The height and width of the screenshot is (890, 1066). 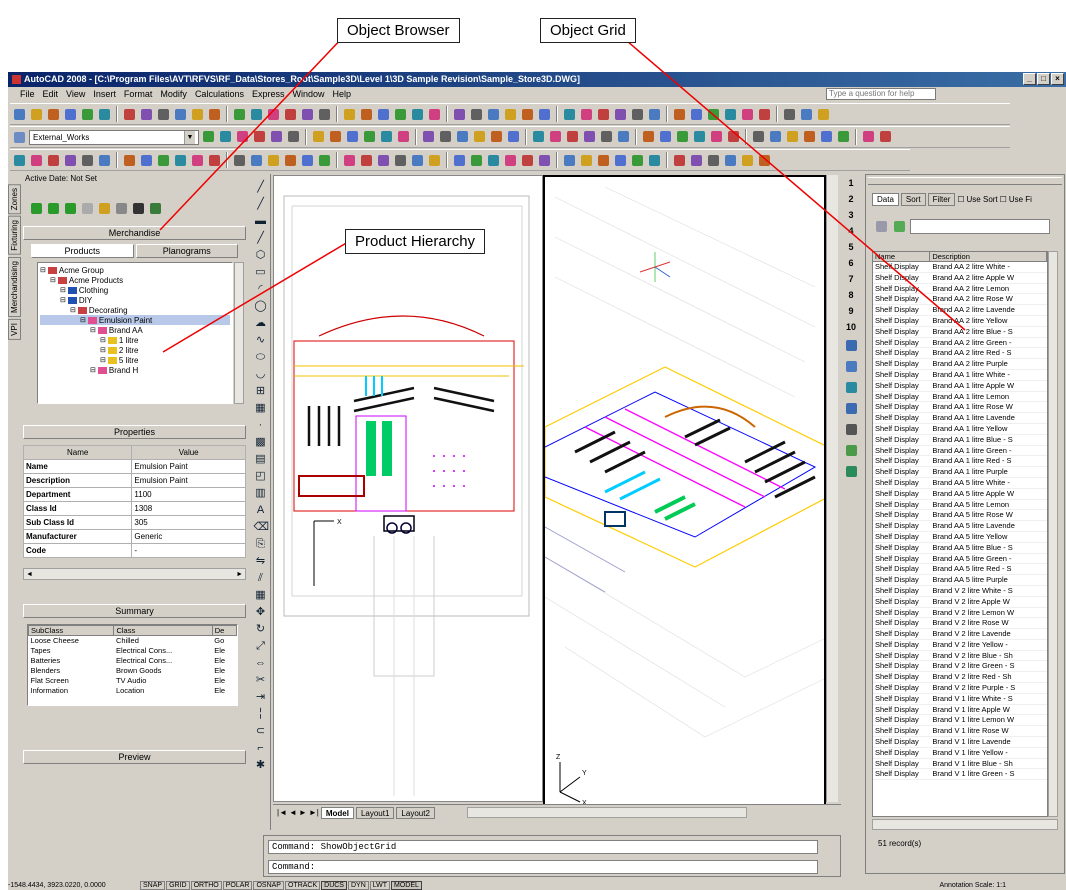 What do you see at coordinates (851, 327) in the screenshot?
I see `view-button-10: 10` at bounding box center [851, 327].